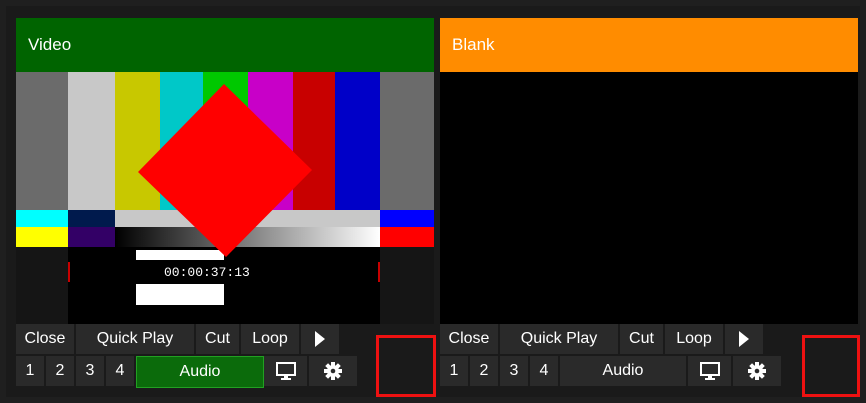 The width and height of the screenshot is (866, 403). I want to click on timecode: 00:00:37:13, so click(207, 272).